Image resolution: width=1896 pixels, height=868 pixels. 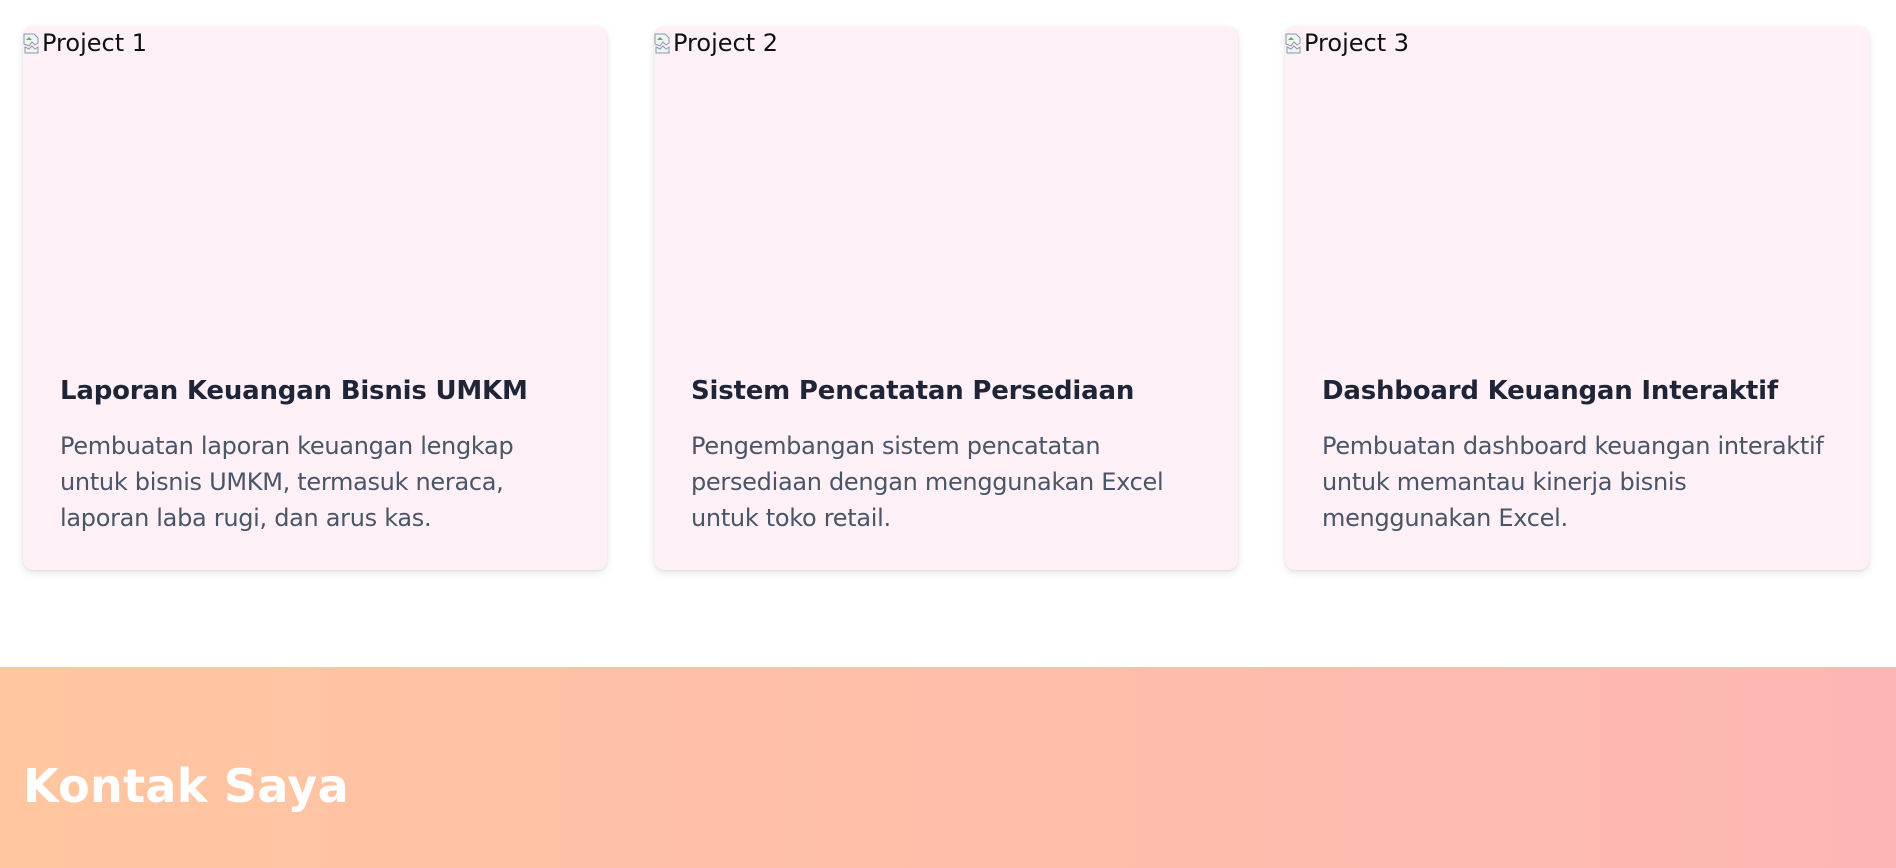 I want to click on broken-image-placeholder: Project 3, so click(x=1347, y=43).